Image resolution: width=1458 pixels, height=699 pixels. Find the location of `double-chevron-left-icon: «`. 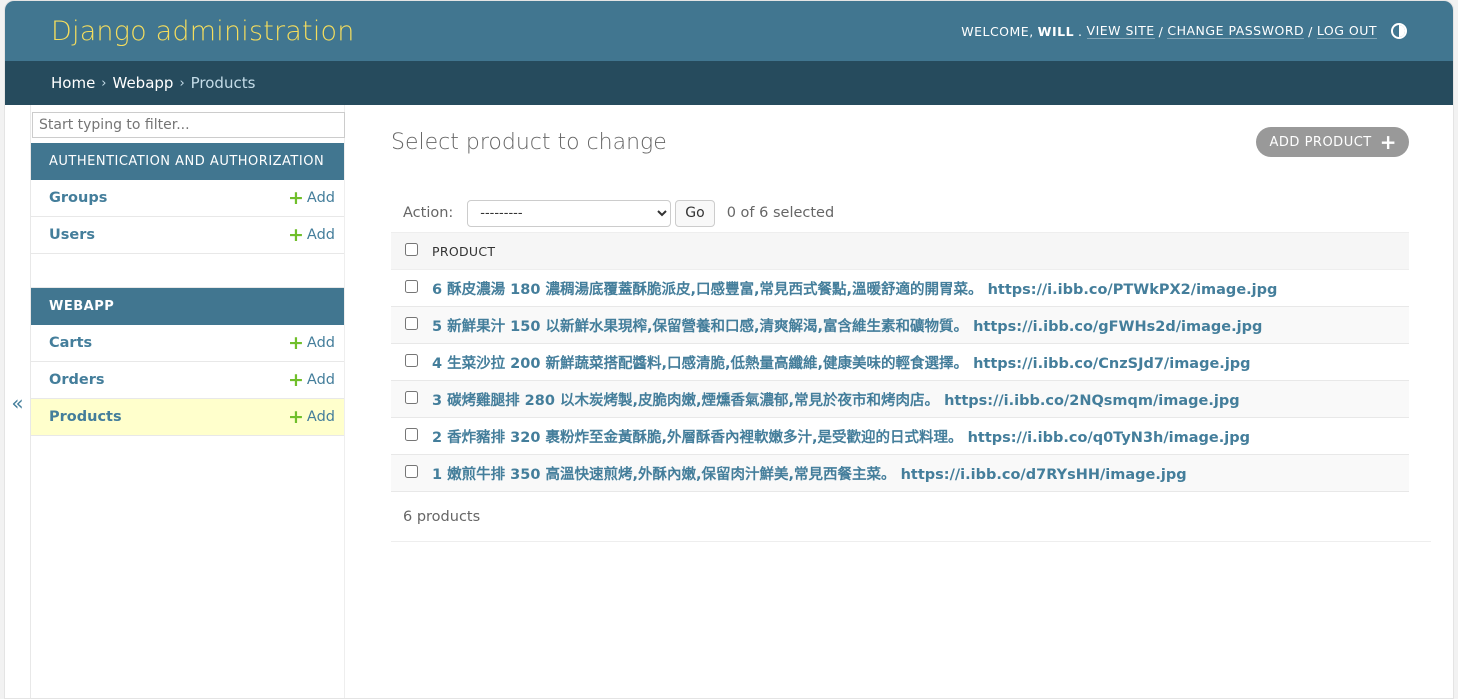

double-chevron-left-icon: « is located at coordinates (17, 402).